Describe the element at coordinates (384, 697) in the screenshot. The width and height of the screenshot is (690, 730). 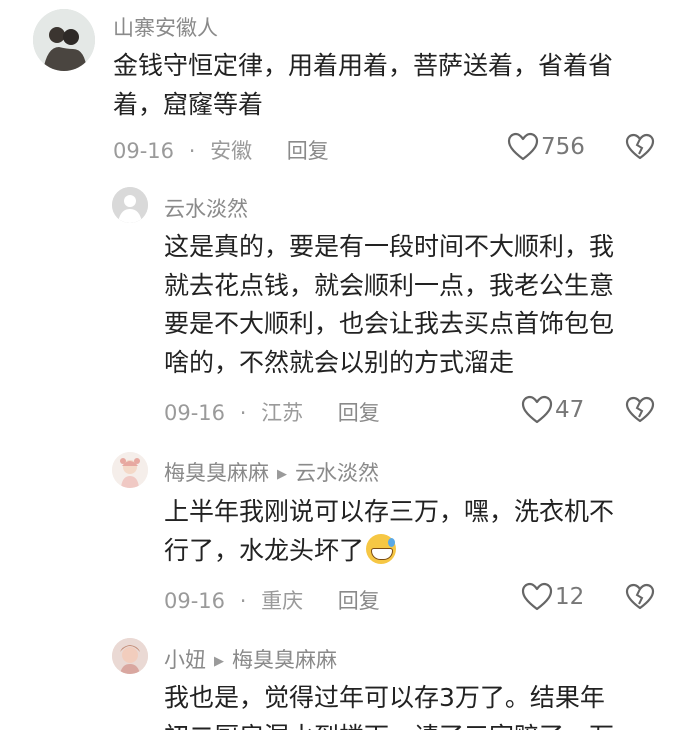
I see `comment-line: 我也是，觉得过年可以存3万了。结果年` at that location.